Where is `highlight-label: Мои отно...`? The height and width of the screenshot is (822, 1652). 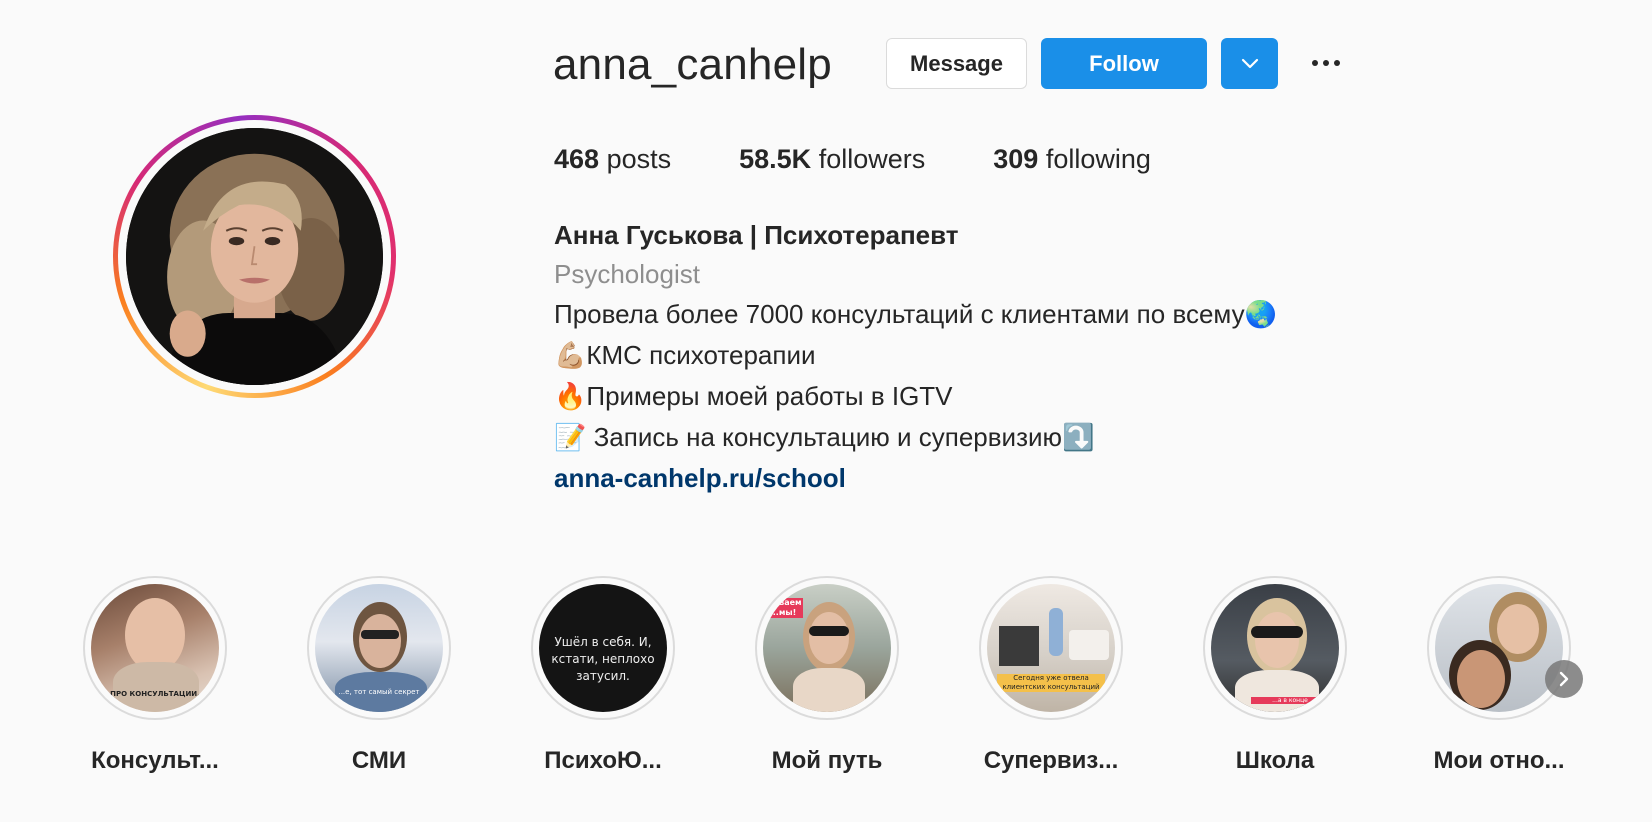 highlight-label: Мои отно... is located at coordinates (1499, 760).